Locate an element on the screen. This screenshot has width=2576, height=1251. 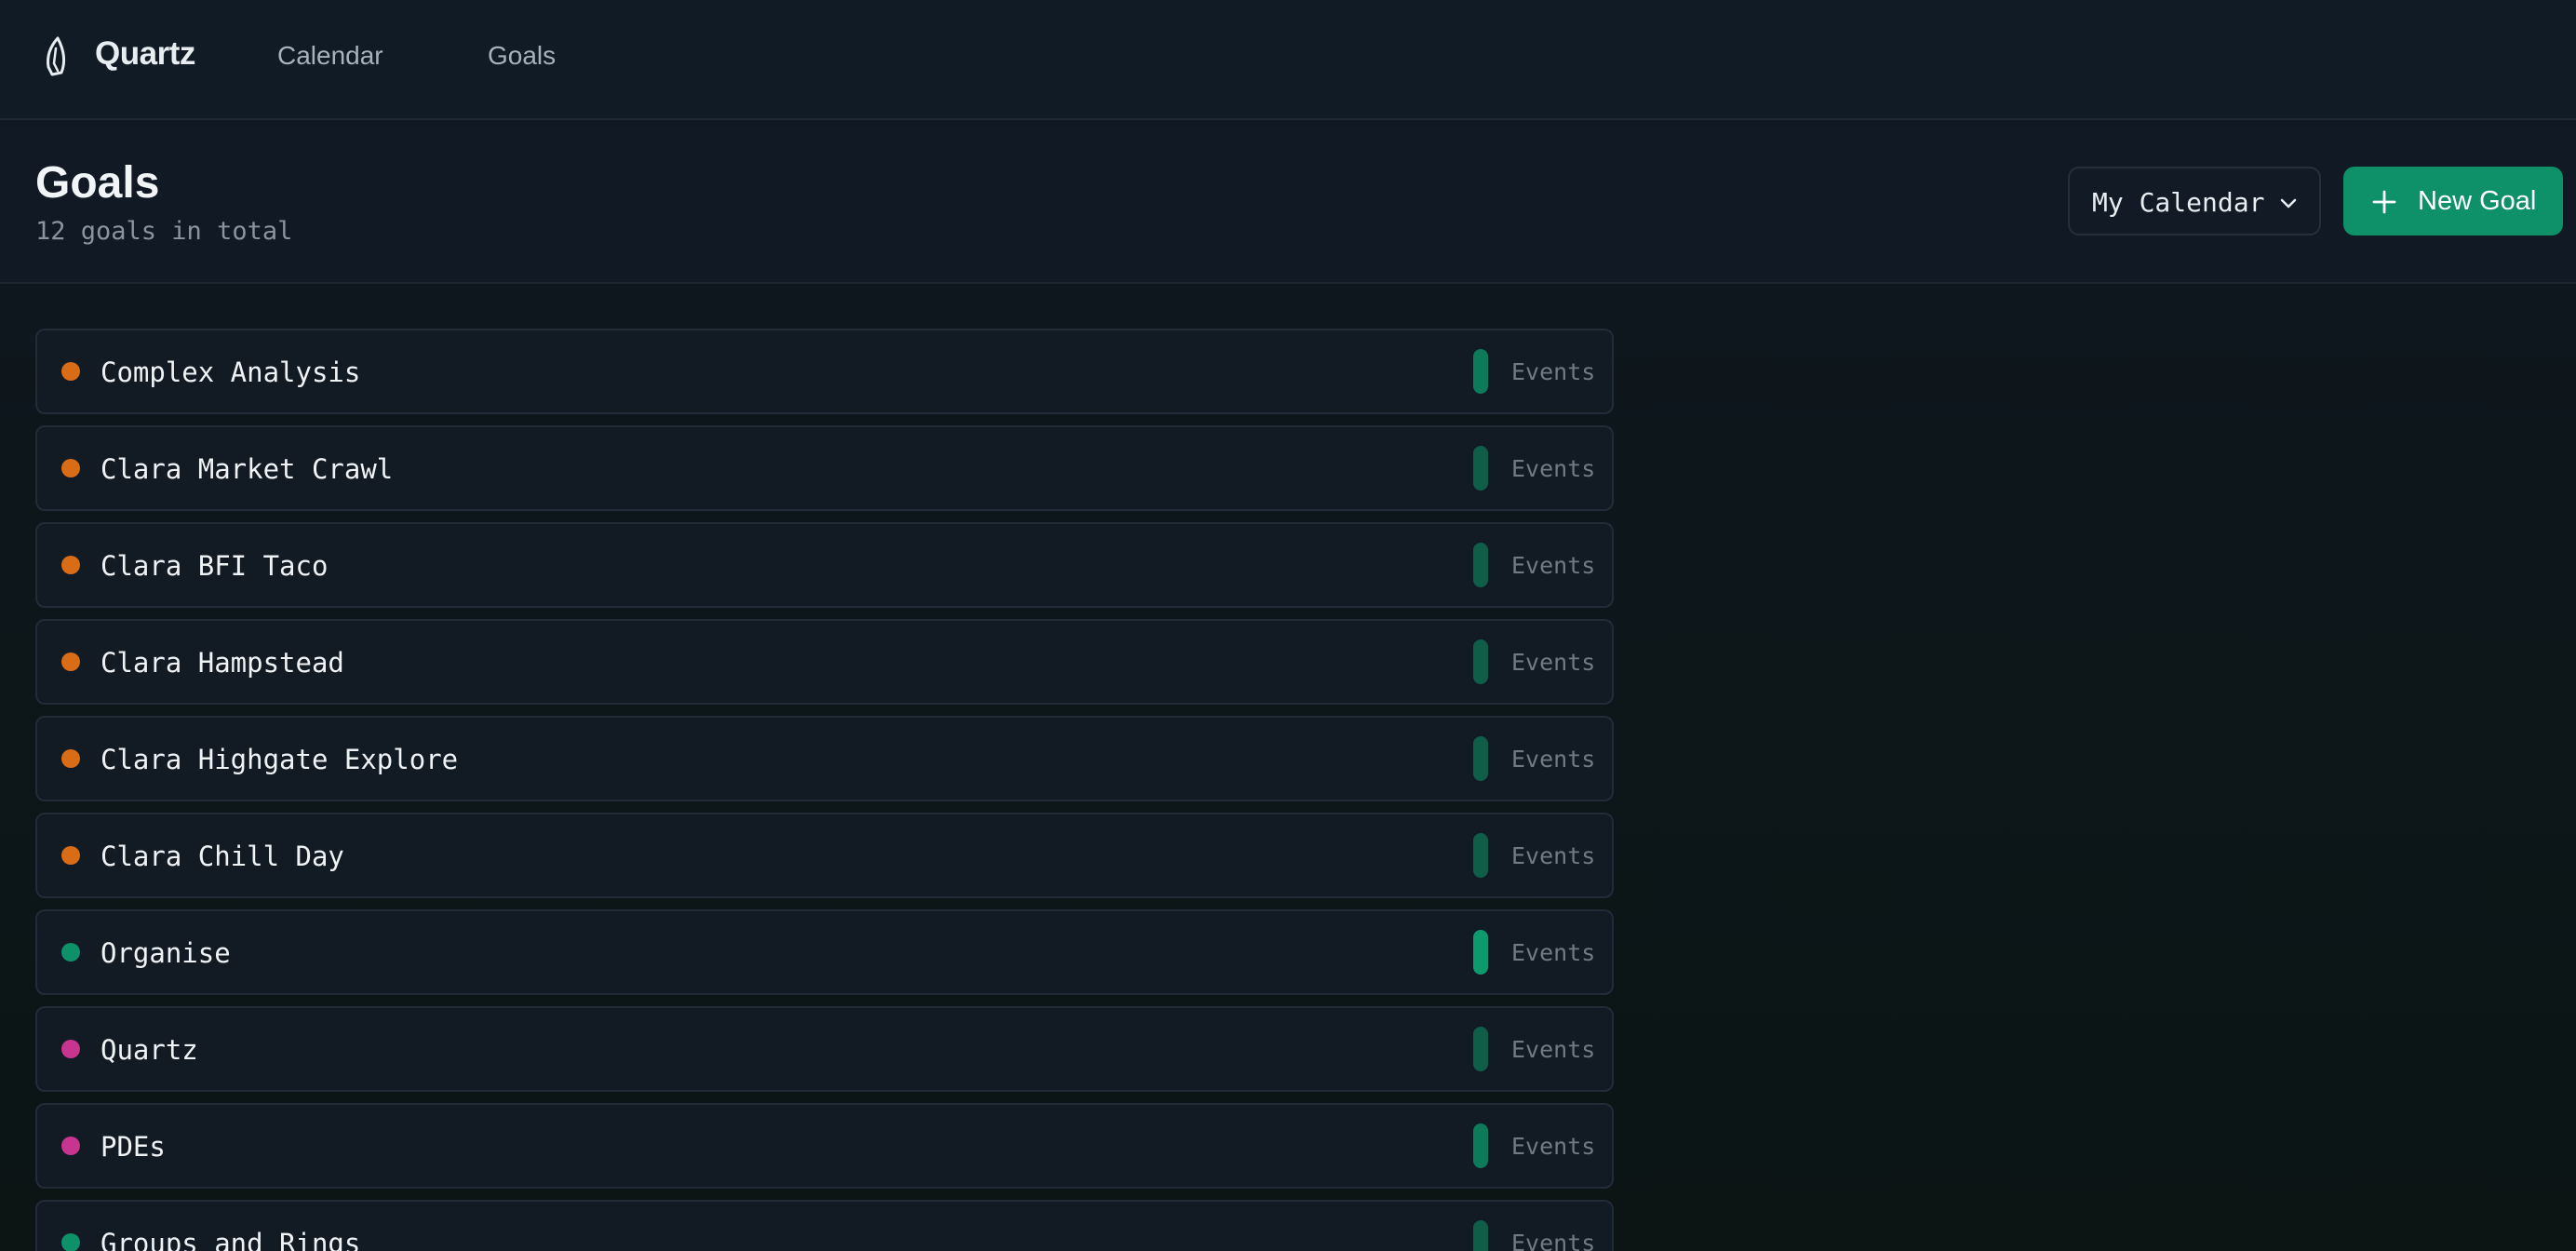
plus-icon is located at coordinates (2384, 202).